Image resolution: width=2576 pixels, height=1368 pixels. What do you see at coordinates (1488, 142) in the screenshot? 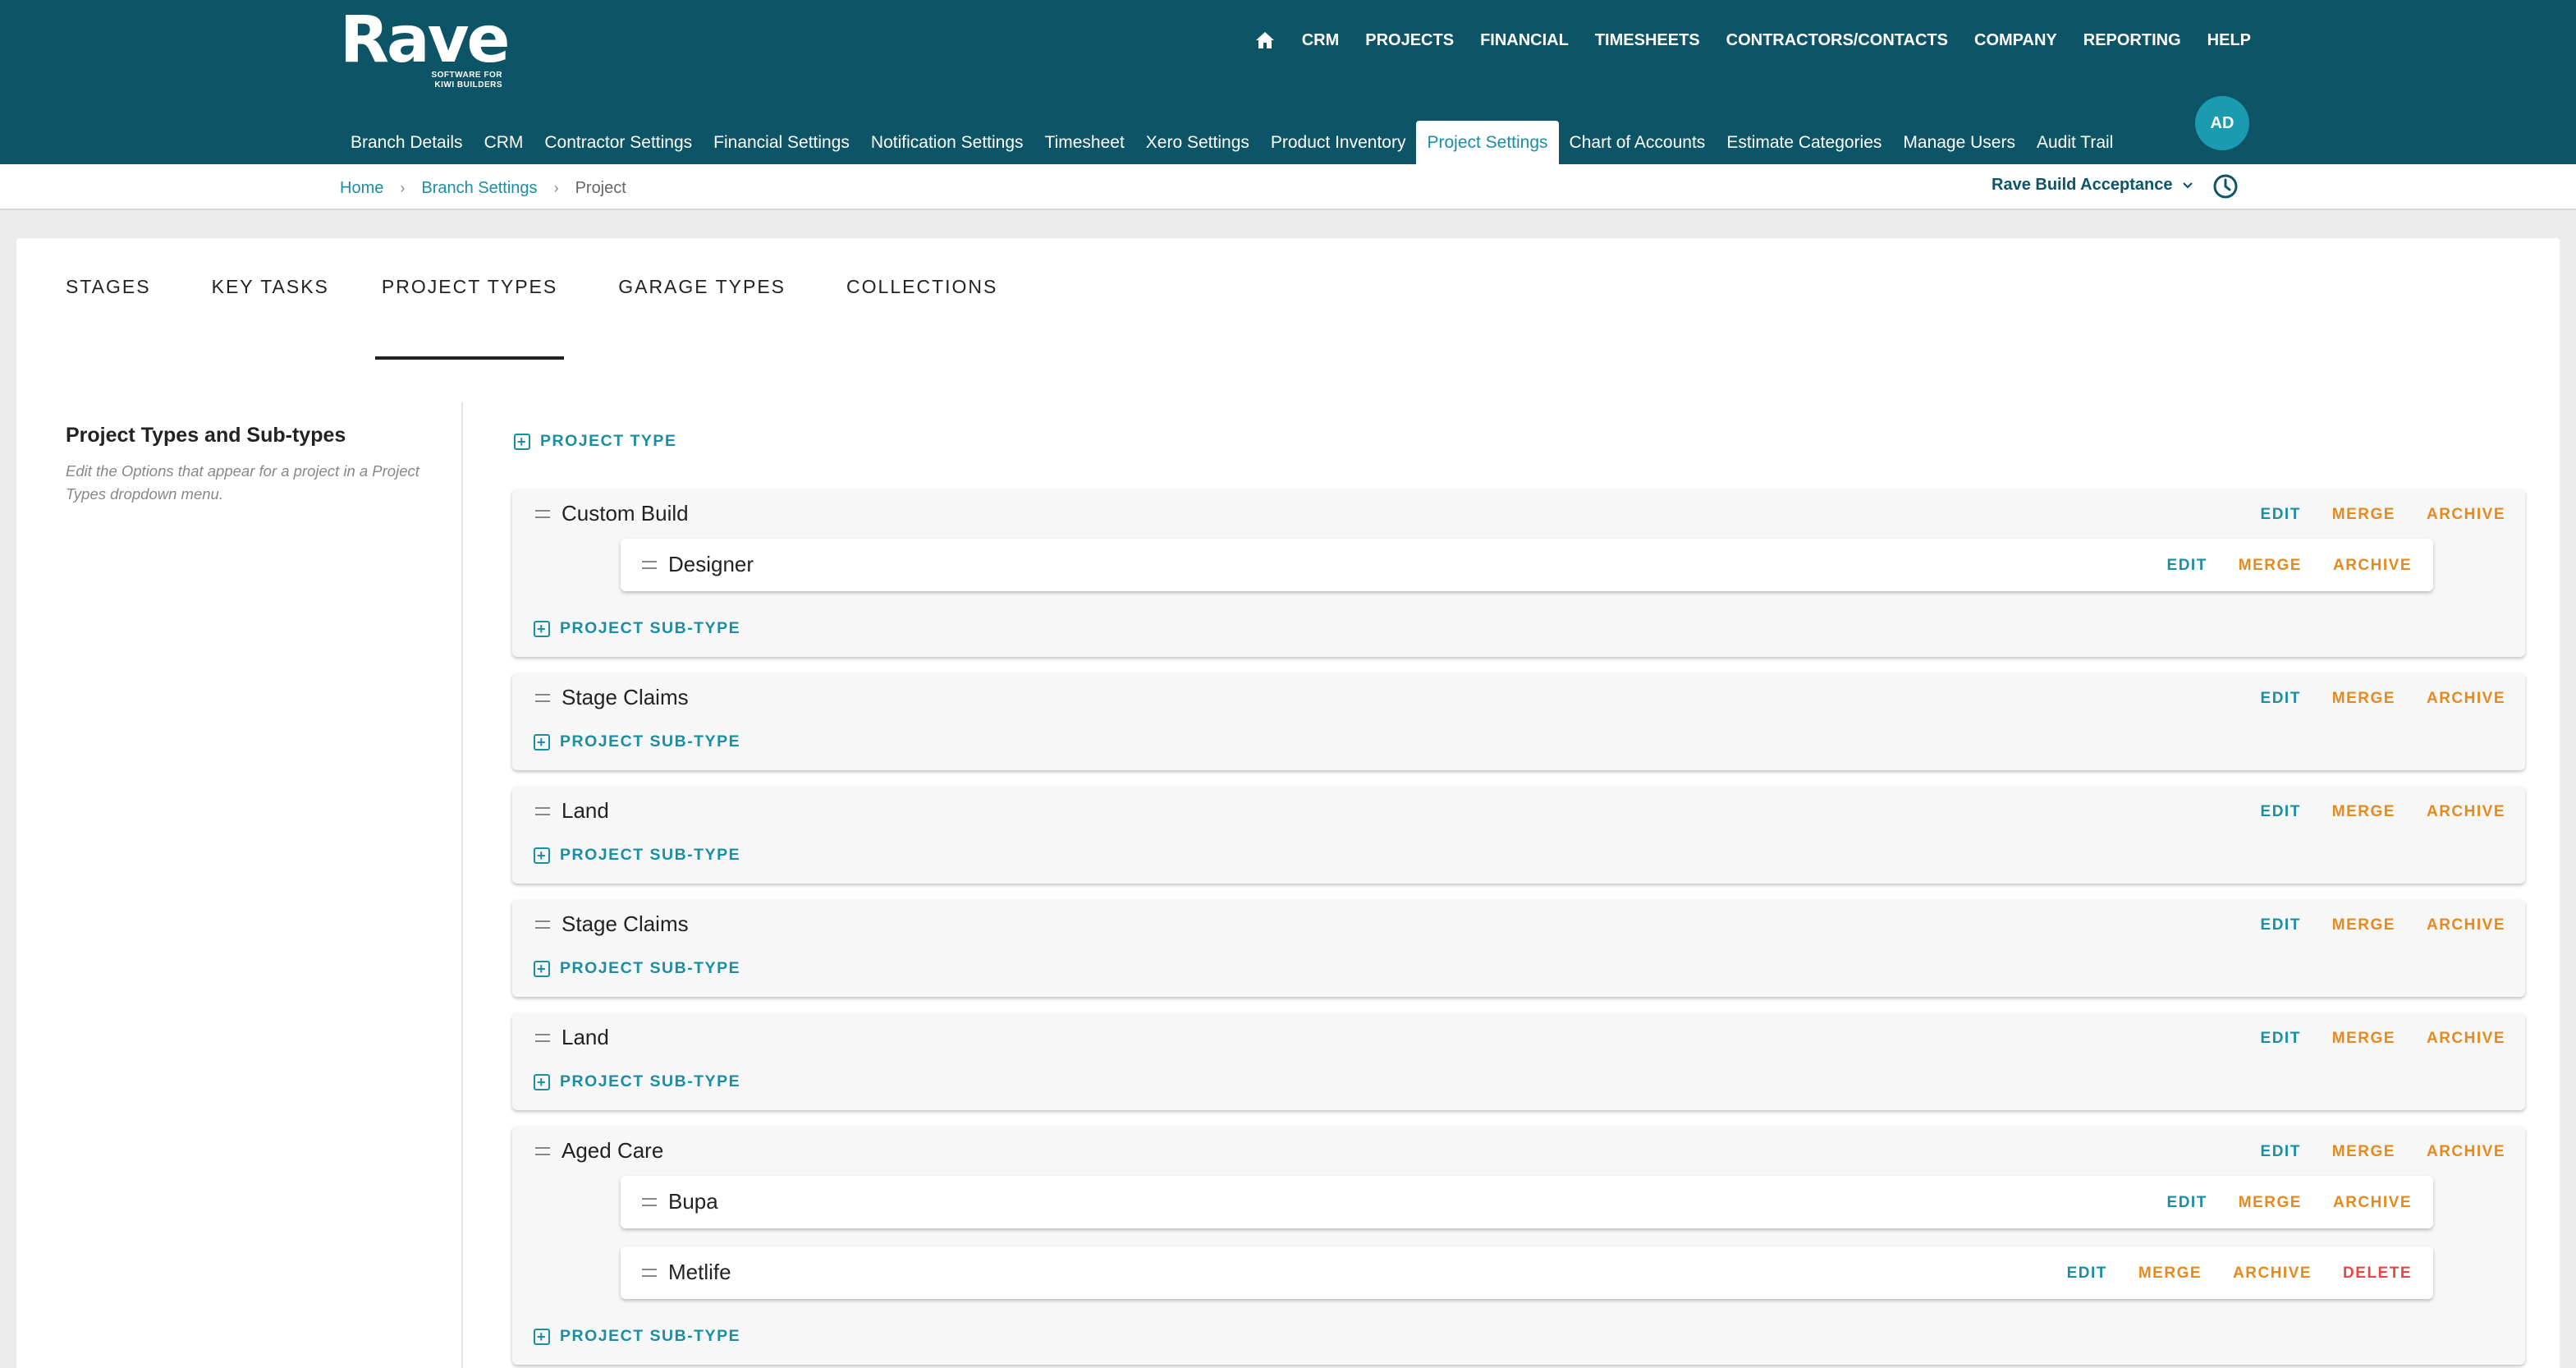
I see `subnav-project-settings: Project Settings` at bounding box center [1488, 142].